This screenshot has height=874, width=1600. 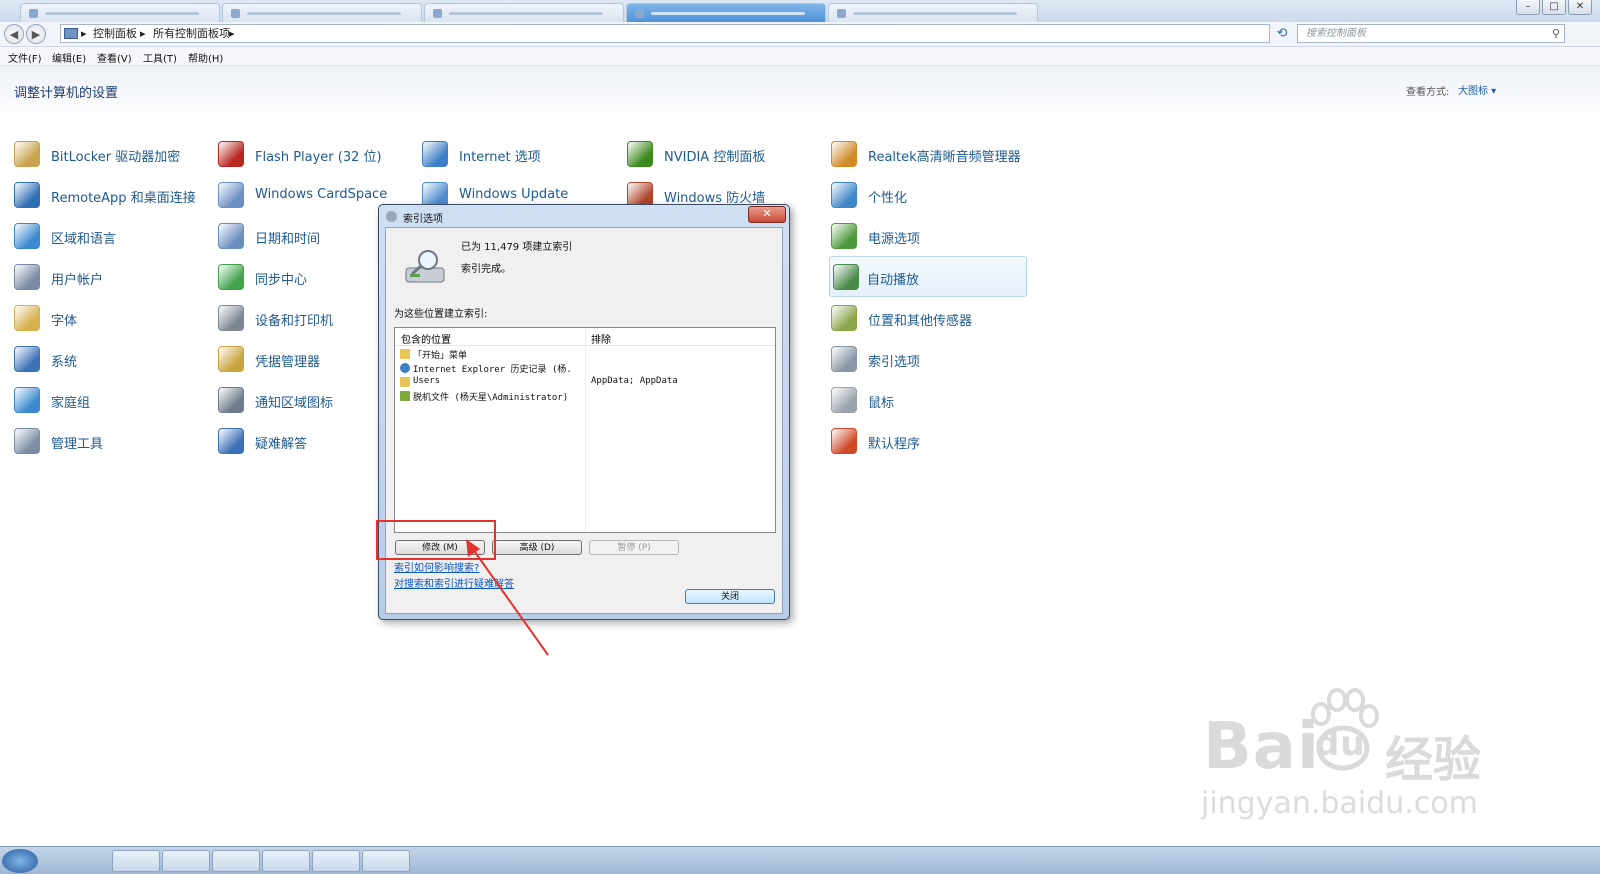 I want to click on close-dialog-button: 关闭, so click(x=730, y=596).